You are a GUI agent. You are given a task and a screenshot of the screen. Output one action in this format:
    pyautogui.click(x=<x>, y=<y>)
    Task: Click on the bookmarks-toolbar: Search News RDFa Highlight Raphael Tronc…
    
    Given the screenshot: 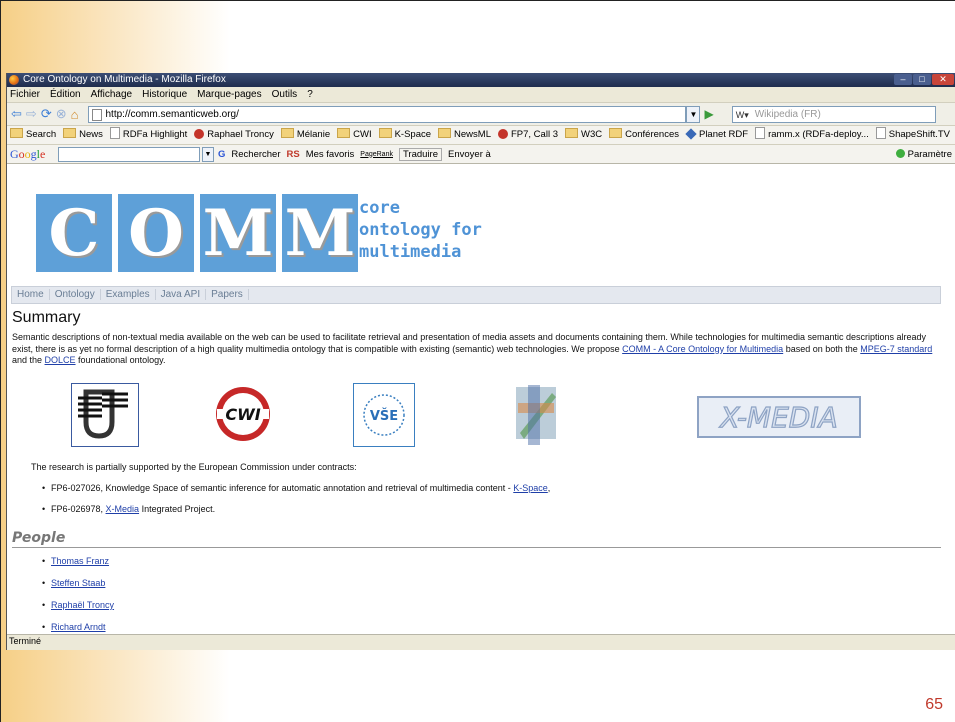 What is the action you would take?
    pyautogui.click(x=481, y=135)
    